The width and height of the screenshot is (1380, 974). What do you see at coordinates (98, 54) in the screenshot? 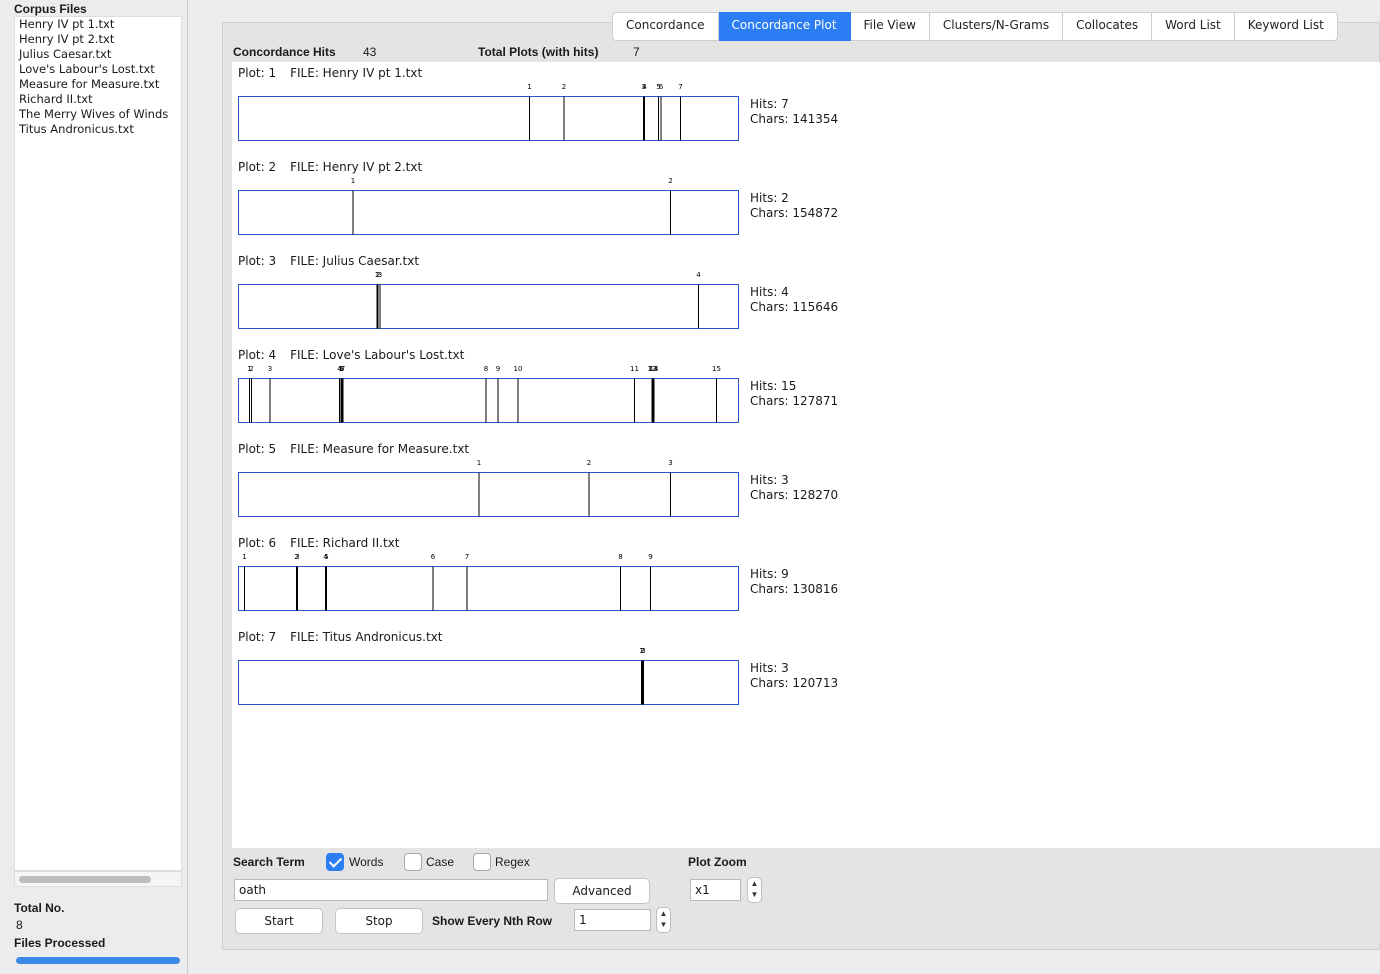
I see `corpus-file-item: Julius Caesar.txt` at bounding box center [98, 54].